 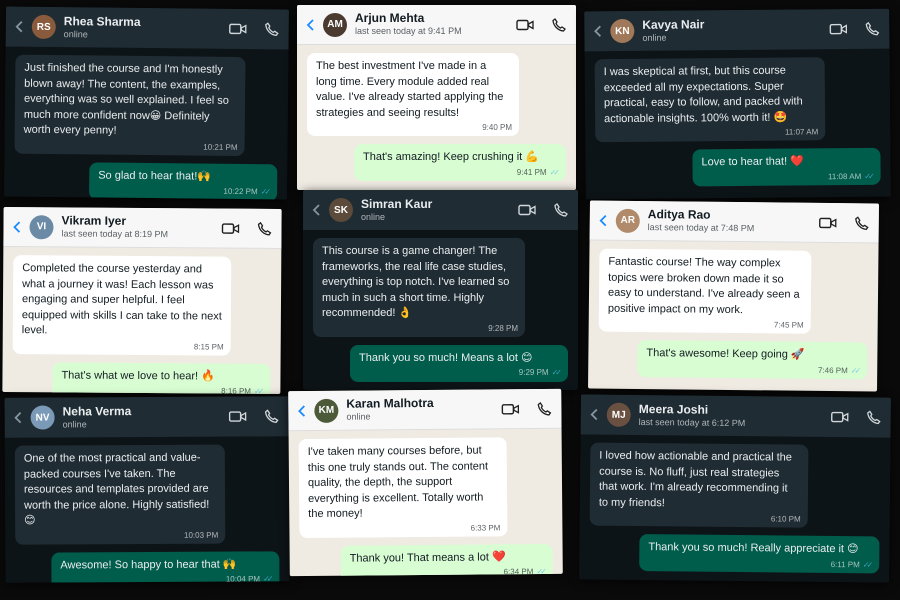 I want to click on outgoing-message: That's awesome! Keep going 🚀 7:46 PM ✓✓, so click(x=752, y=360).